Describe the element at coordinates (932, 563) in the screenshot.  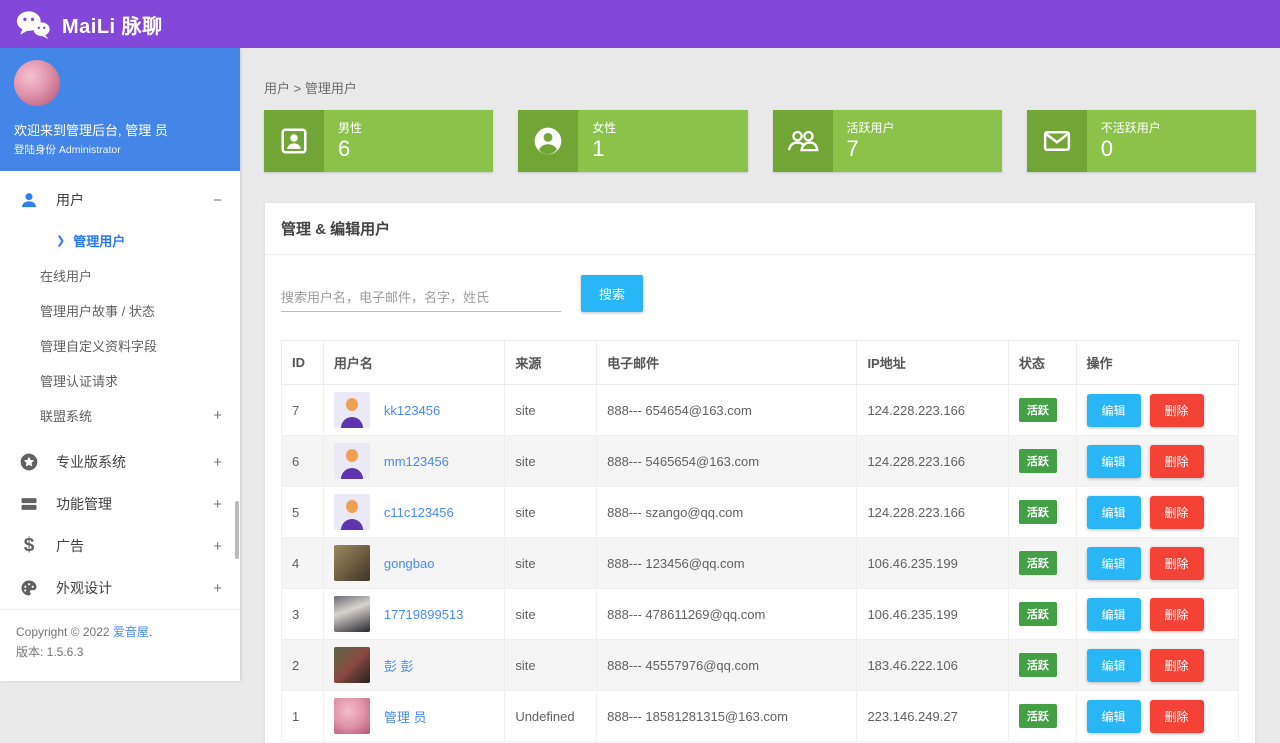
I see `cell-ip: 106.46.235.199` at that location.